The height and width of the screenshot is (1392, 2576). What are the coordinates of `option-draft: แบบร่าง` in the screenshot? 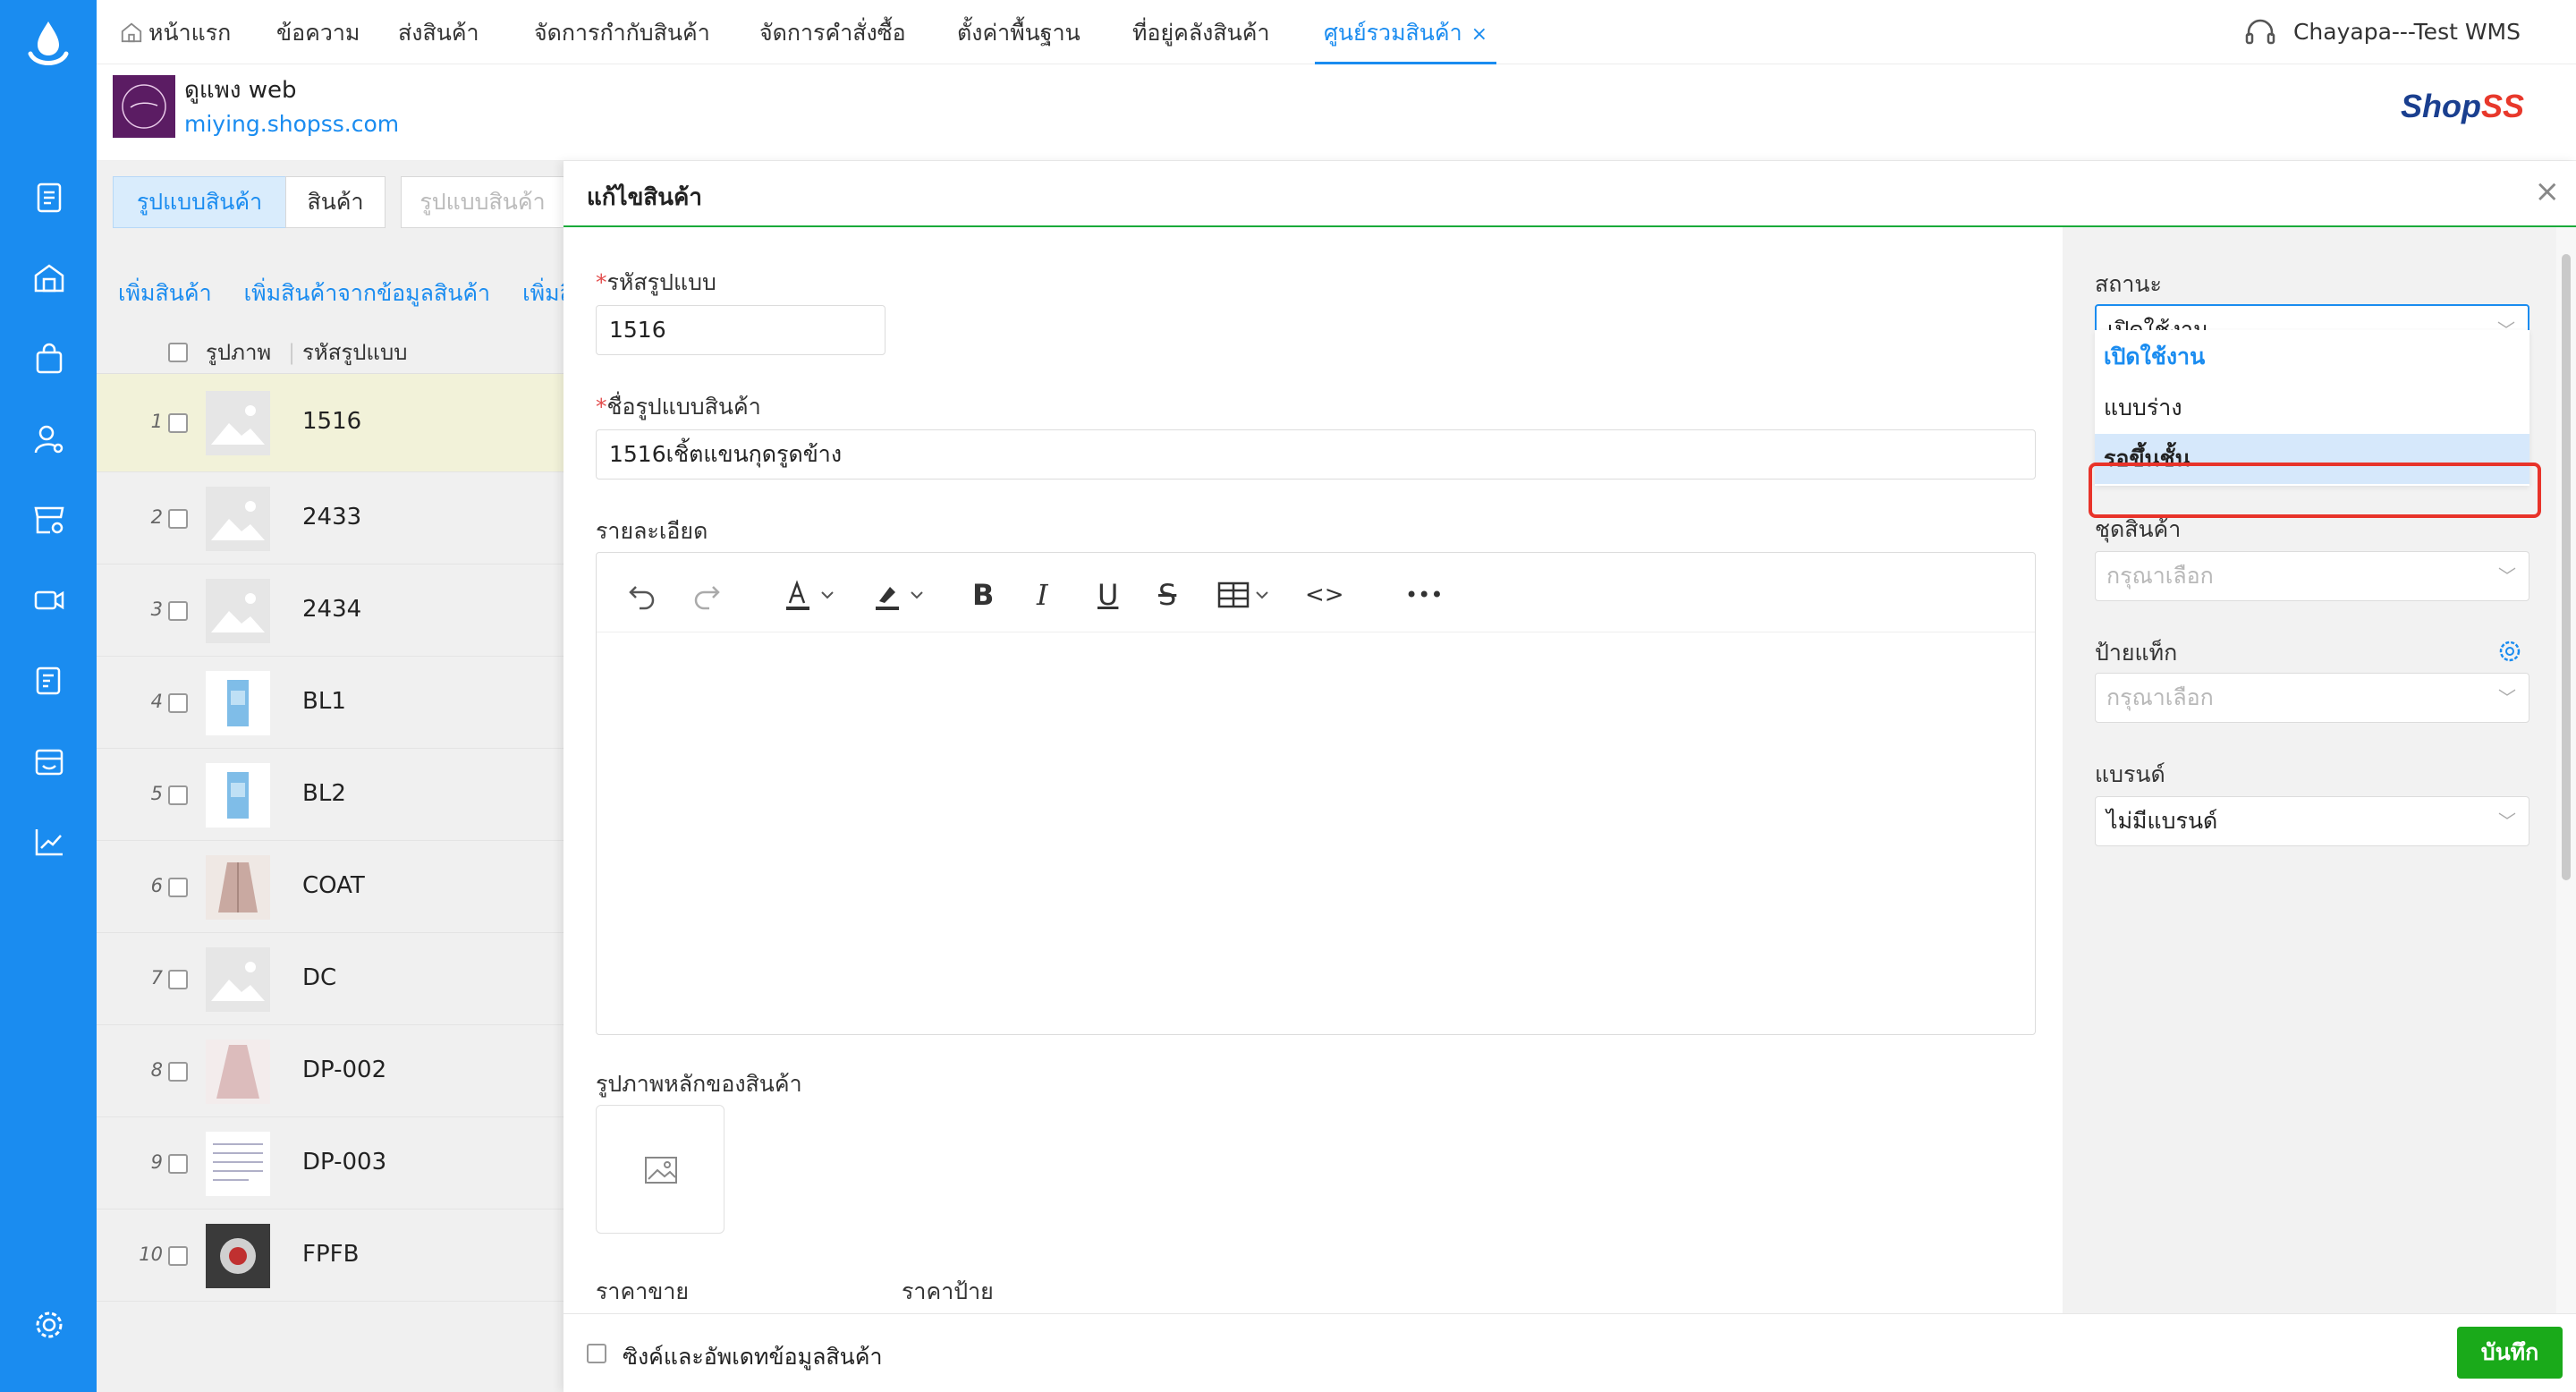 It's located at (2312, 408).